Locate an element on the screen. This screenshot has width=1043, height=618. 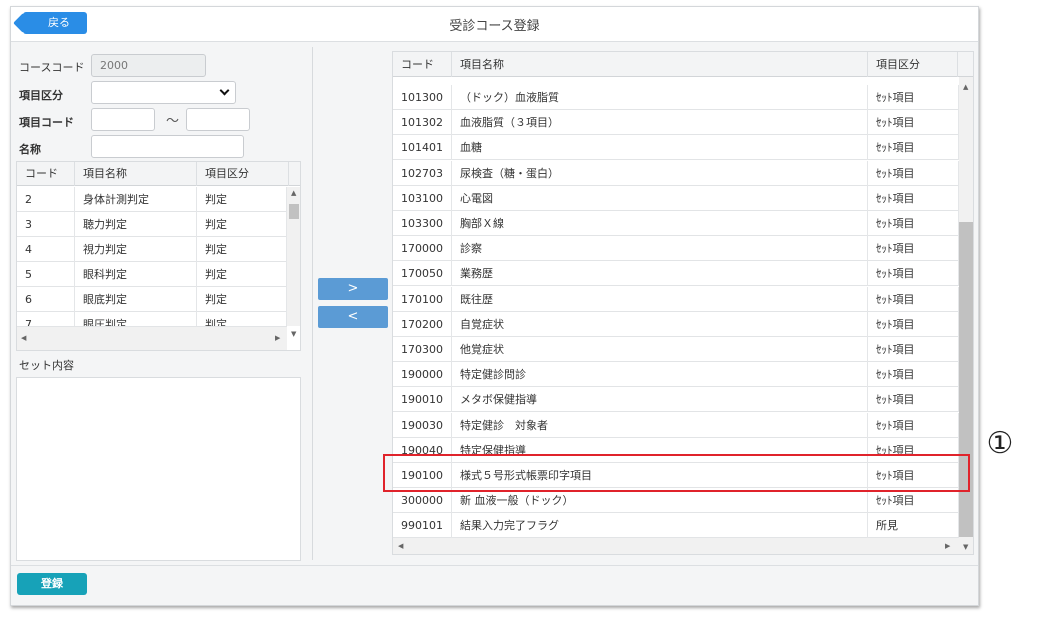
table-row: 990101 結果入力完了フラグ 所見 is located at coordinates (676, 526).